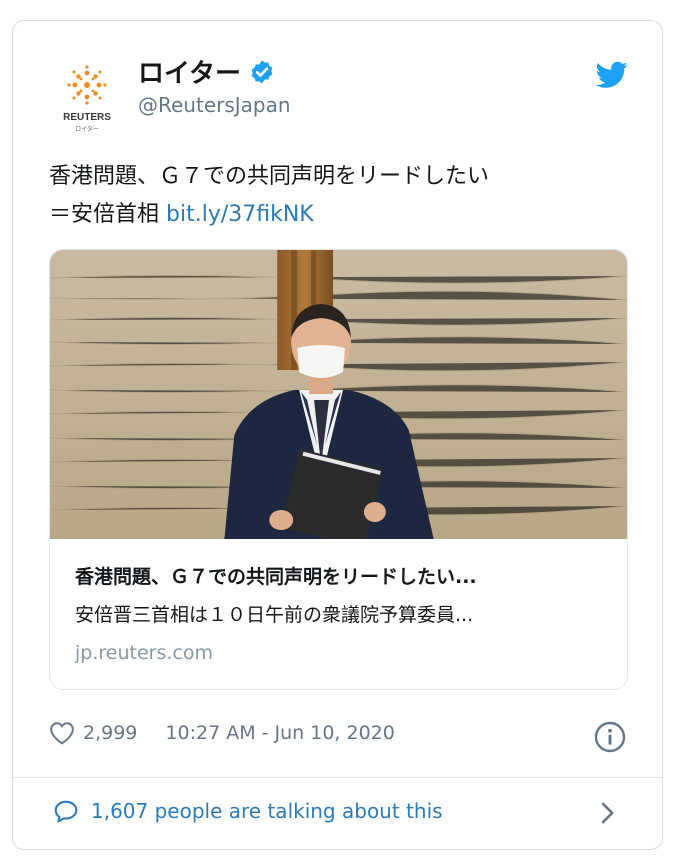 This screenshot has height=864, width=679. Describe the element at coordinates (240, 214) in the screenshot. I see `tweet-link: bit.ly/37fikNK` at that location.